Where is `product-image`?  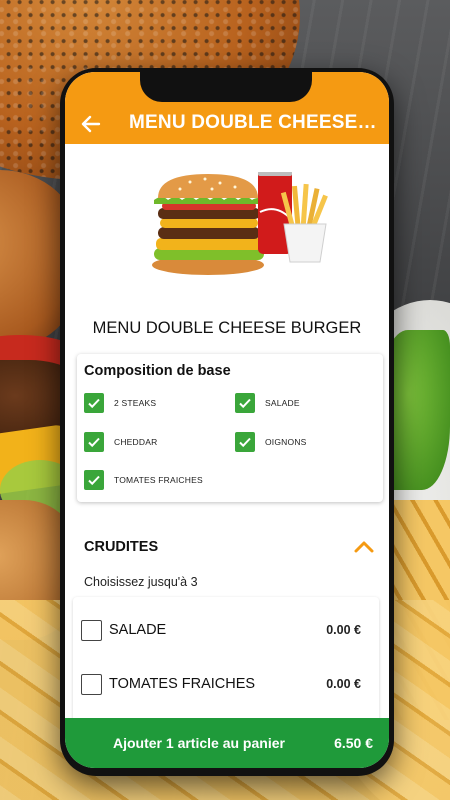 product-image is located at coordinates (240, 226).